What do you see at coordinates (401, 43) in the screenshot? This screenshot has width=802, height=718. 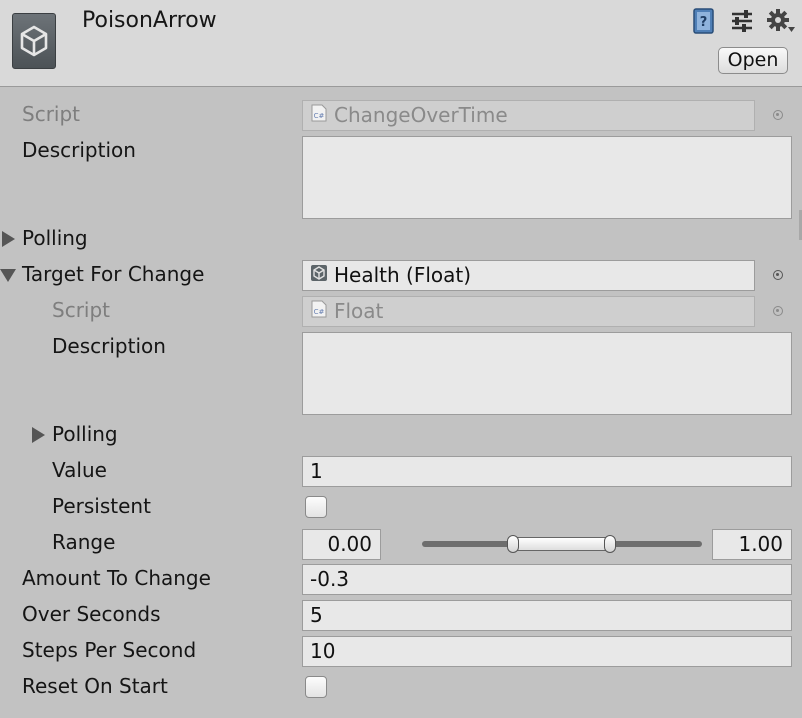 I see `inspector-header: PoisonArrow ? Open` at bounding box center [401, 43].